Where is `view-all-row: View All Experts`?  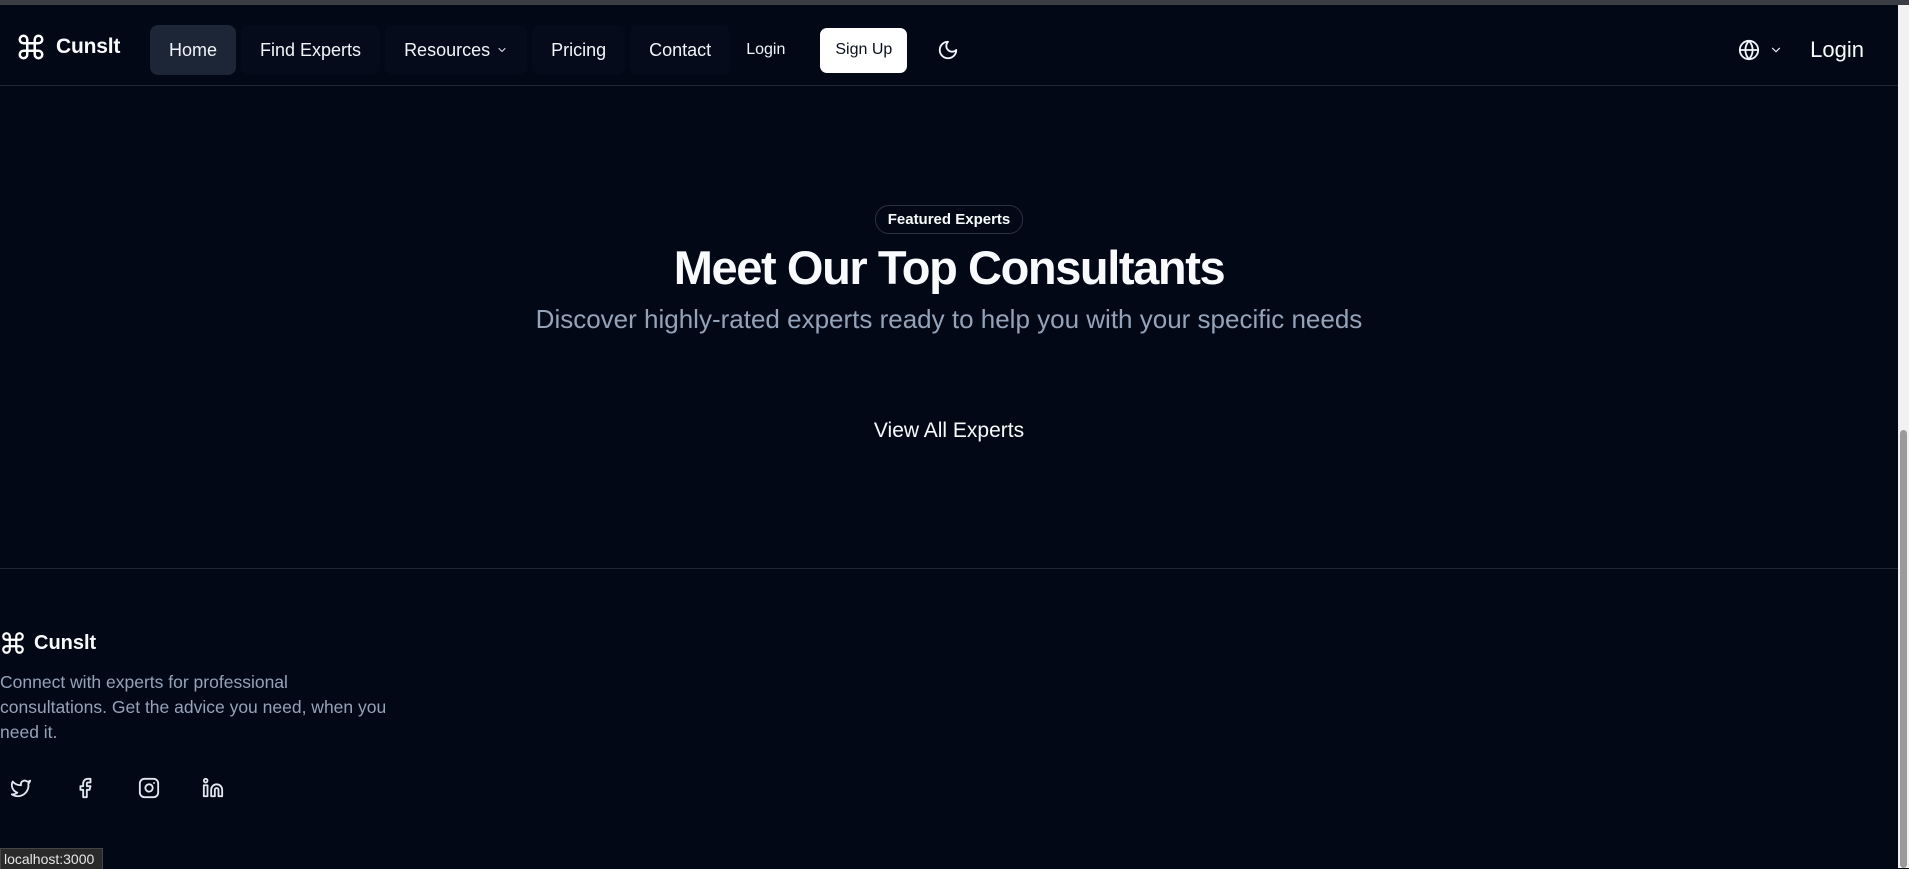
view-all-row: View All Experts is located at coordinates (949, 431).